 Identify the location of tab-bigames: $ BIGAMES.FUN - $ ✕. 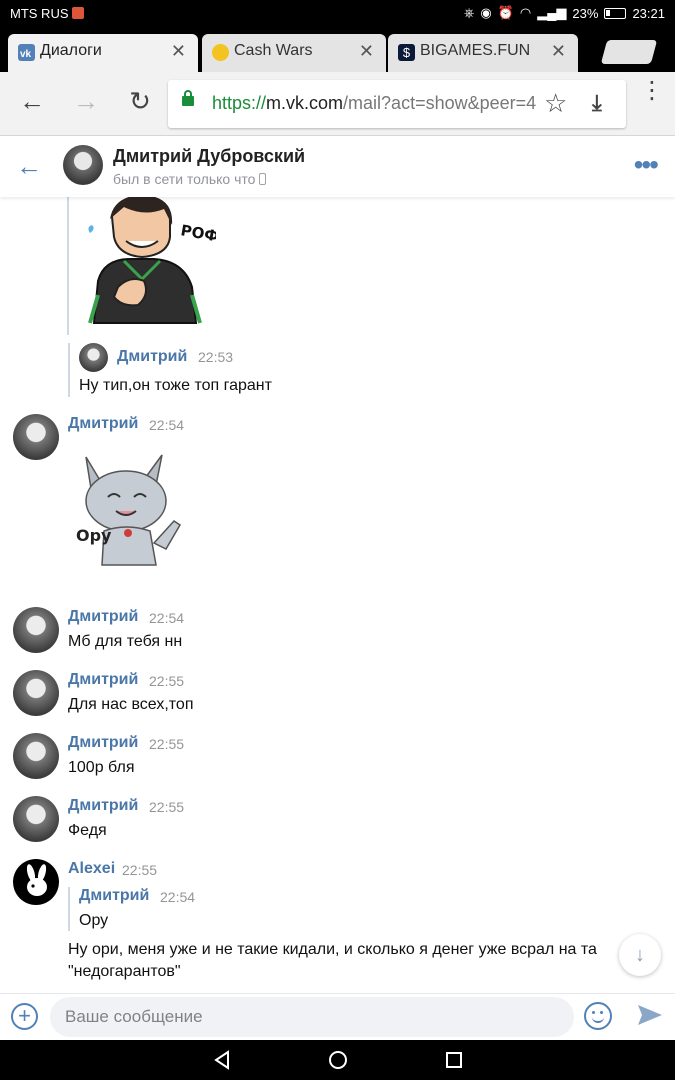
(483, 53).